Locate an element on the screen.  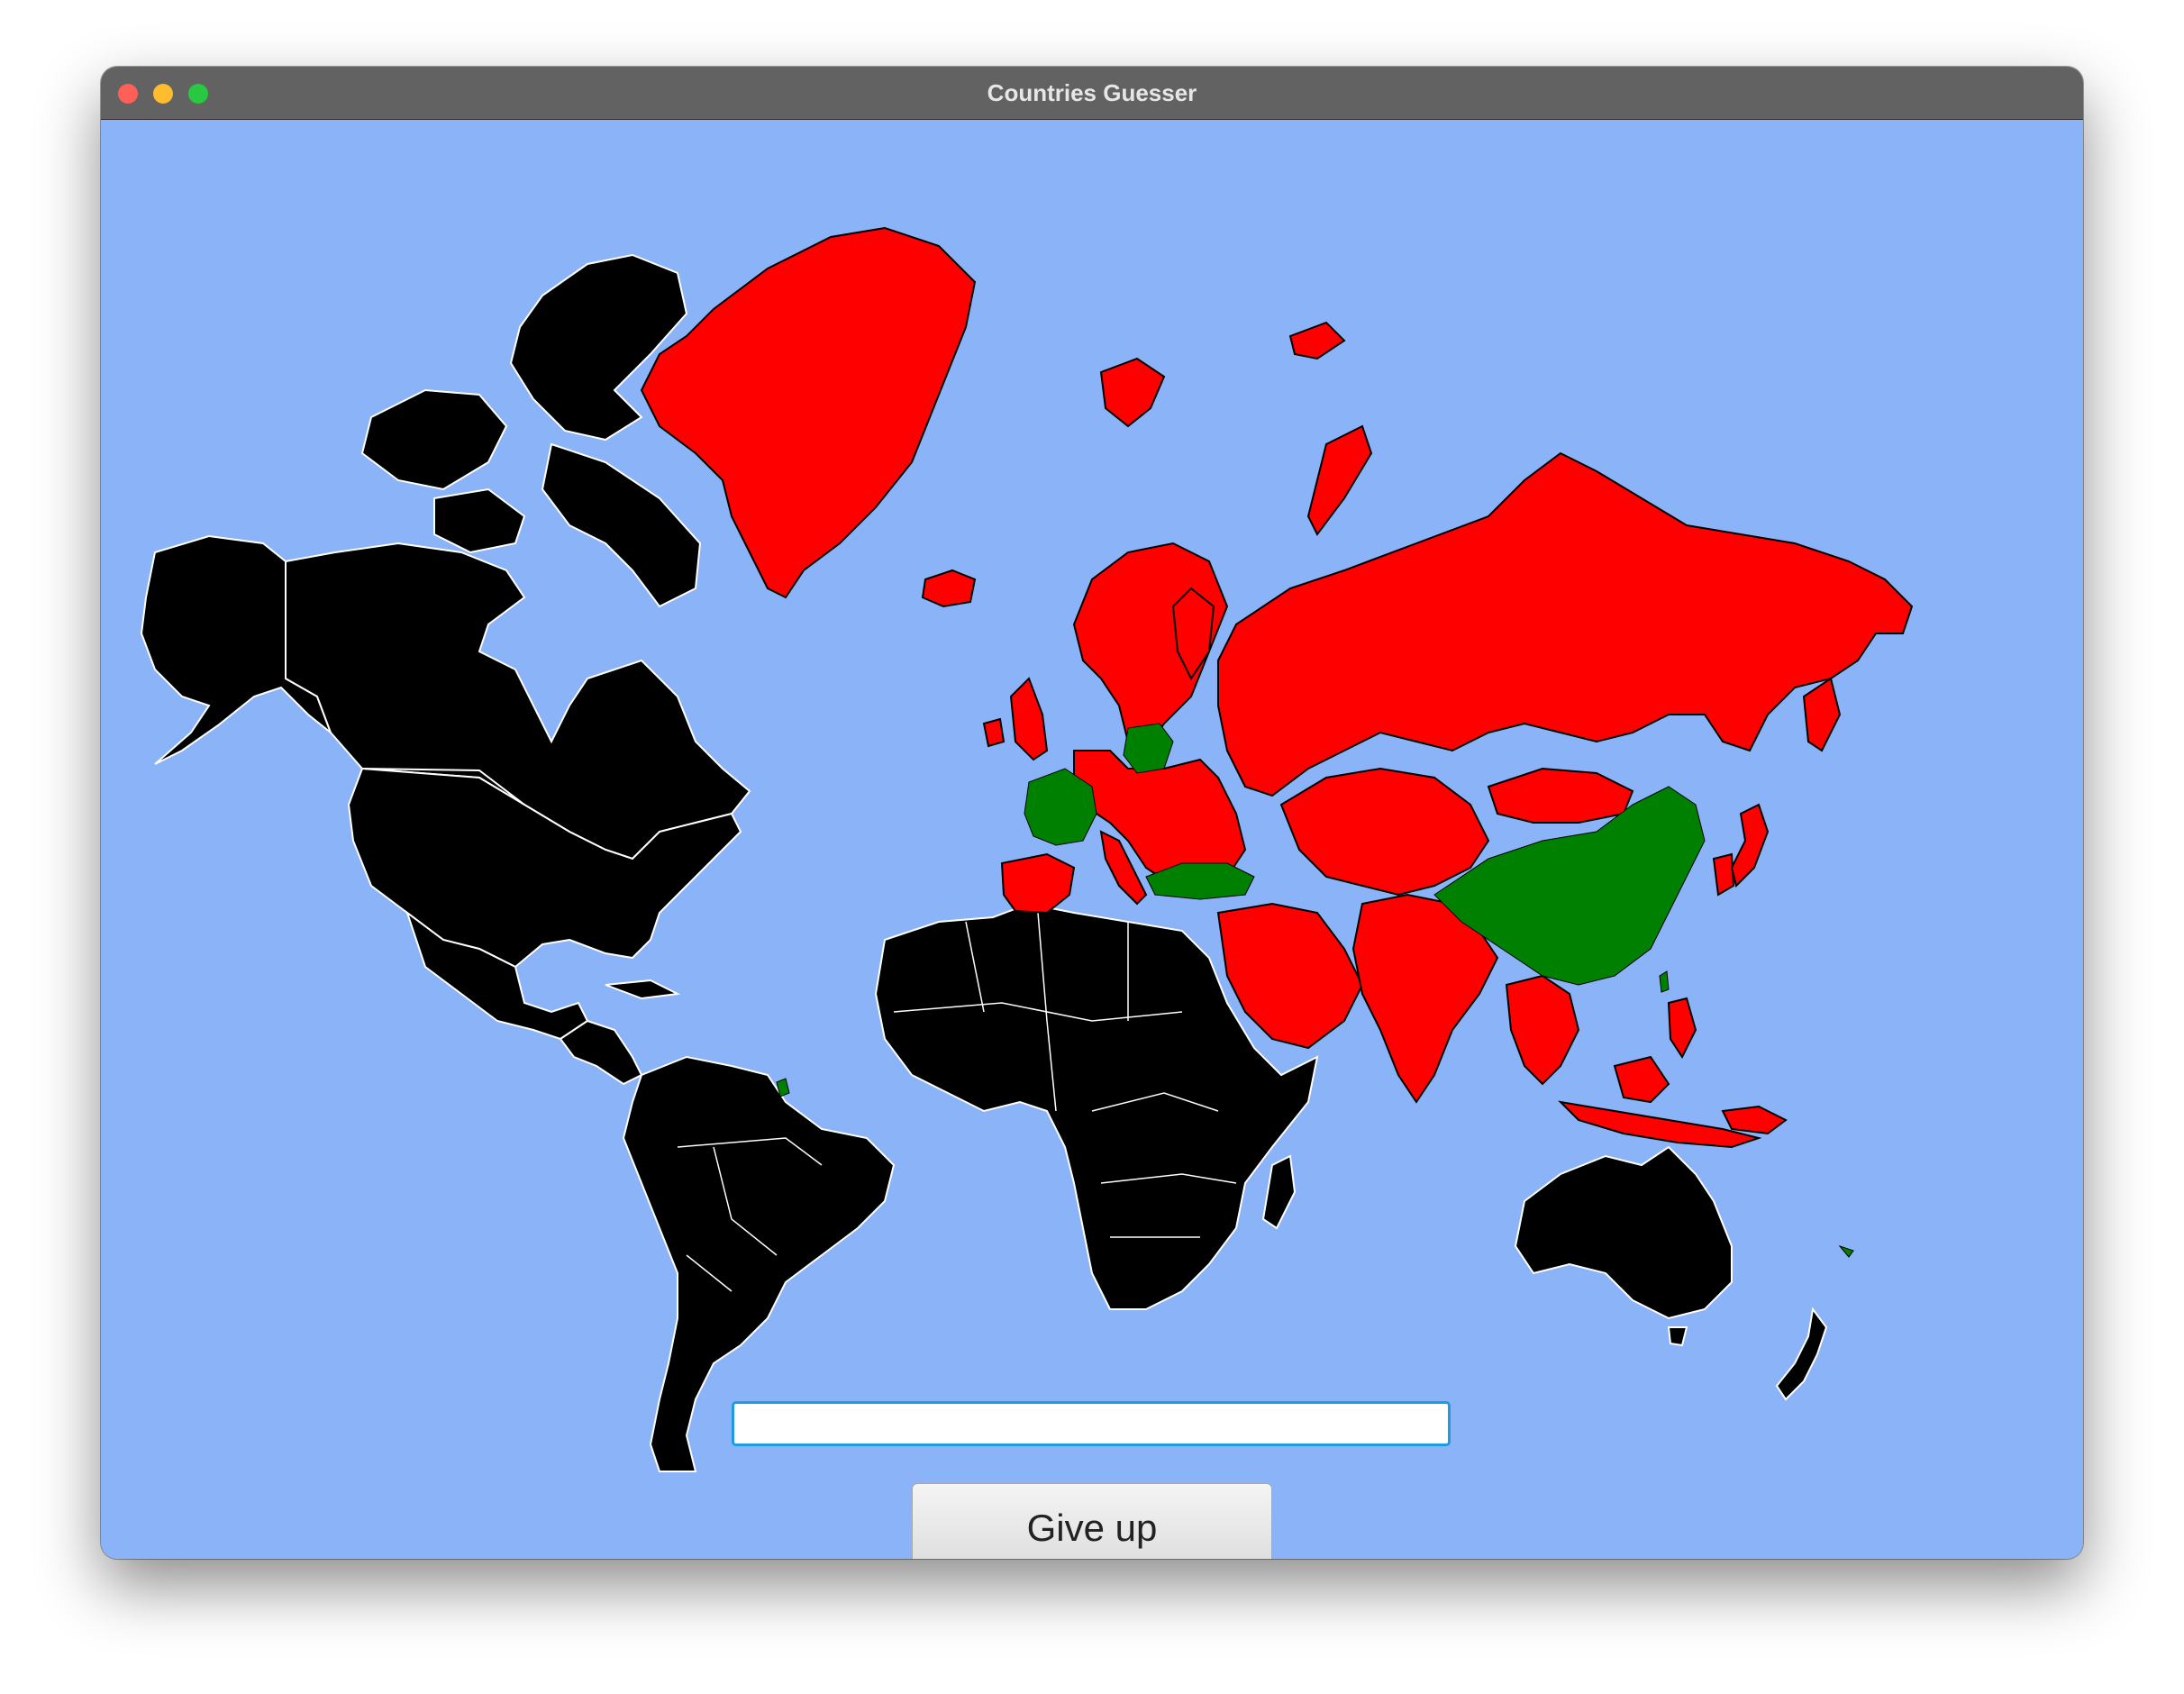
country-korea is located at coordinates (1724, 875).